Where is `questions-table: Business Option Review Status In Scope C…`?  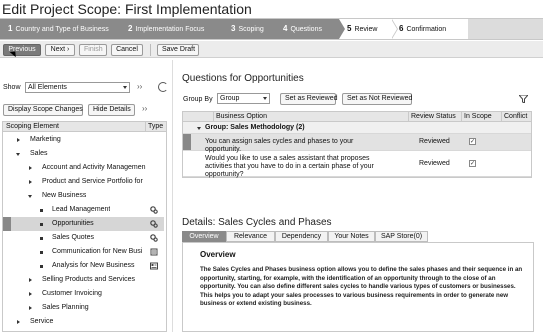
questions-table: Business Option Review Status In Scope C… is located at coordinates (357, 144).